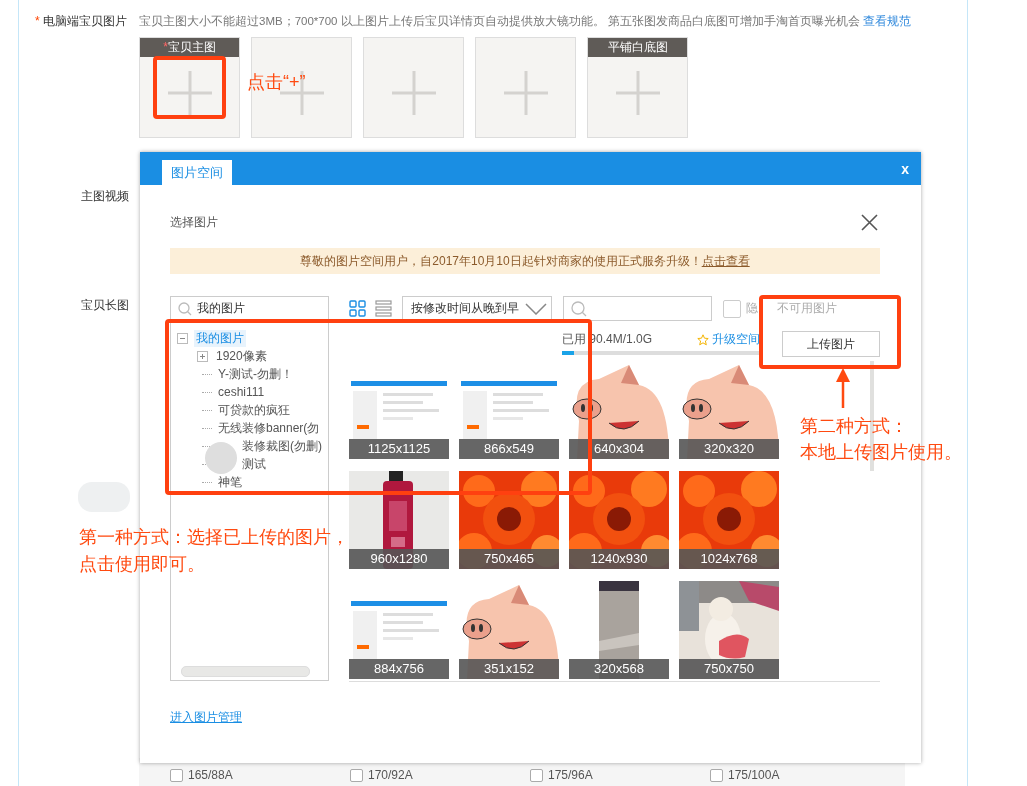  I want to click on chevron-down-icon, so click(536, 308).